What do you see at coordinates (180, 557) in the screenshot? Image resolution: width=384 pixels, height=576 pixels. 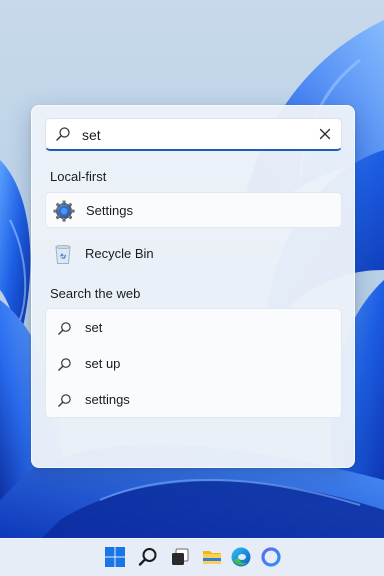 I see `task-view-icon` at bounding box center [180, 557].